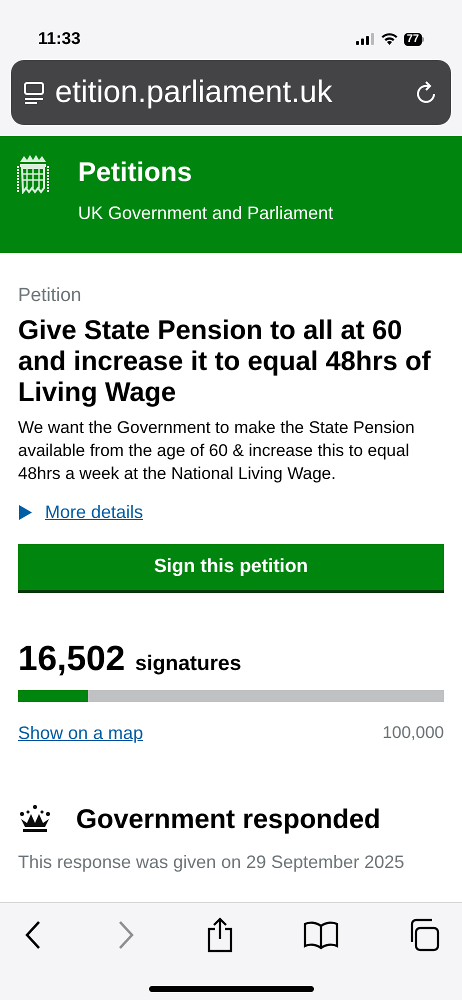  Describe the element at coordinates (321, 935) in the screenshot. I see `book-icon` at that location.